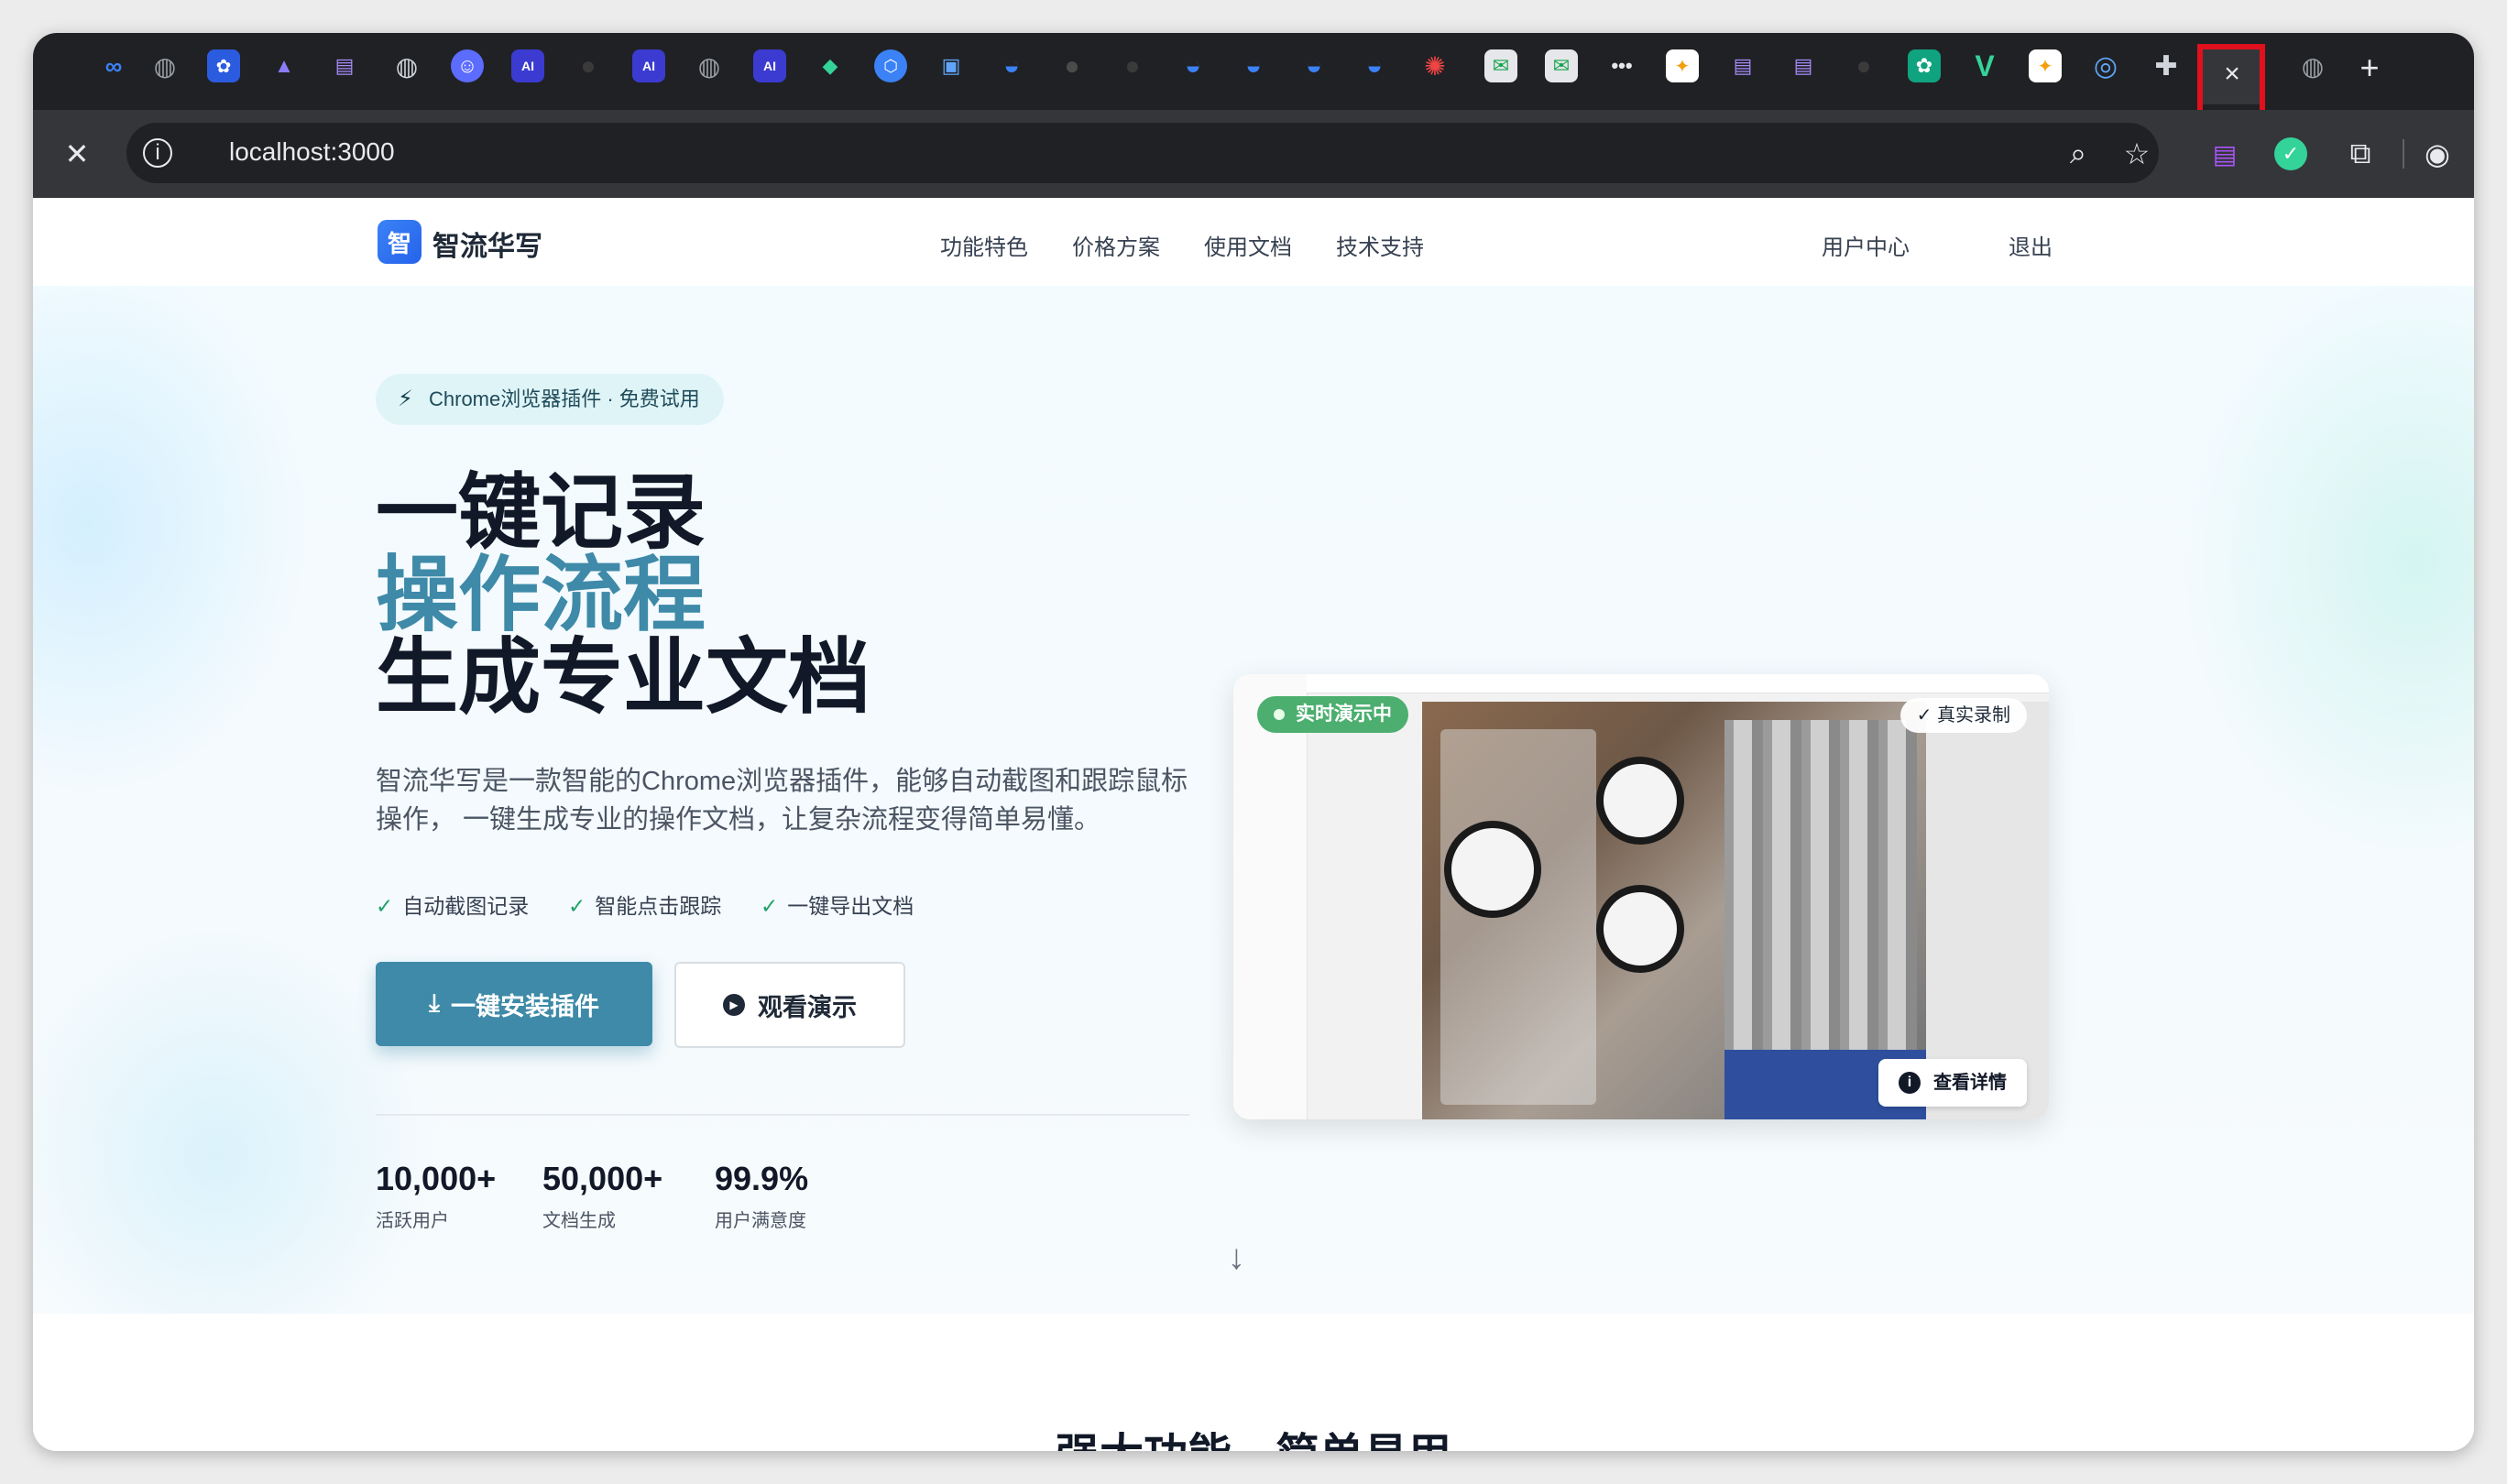  I want to click on live-dot-icon, so click(1279, 714).